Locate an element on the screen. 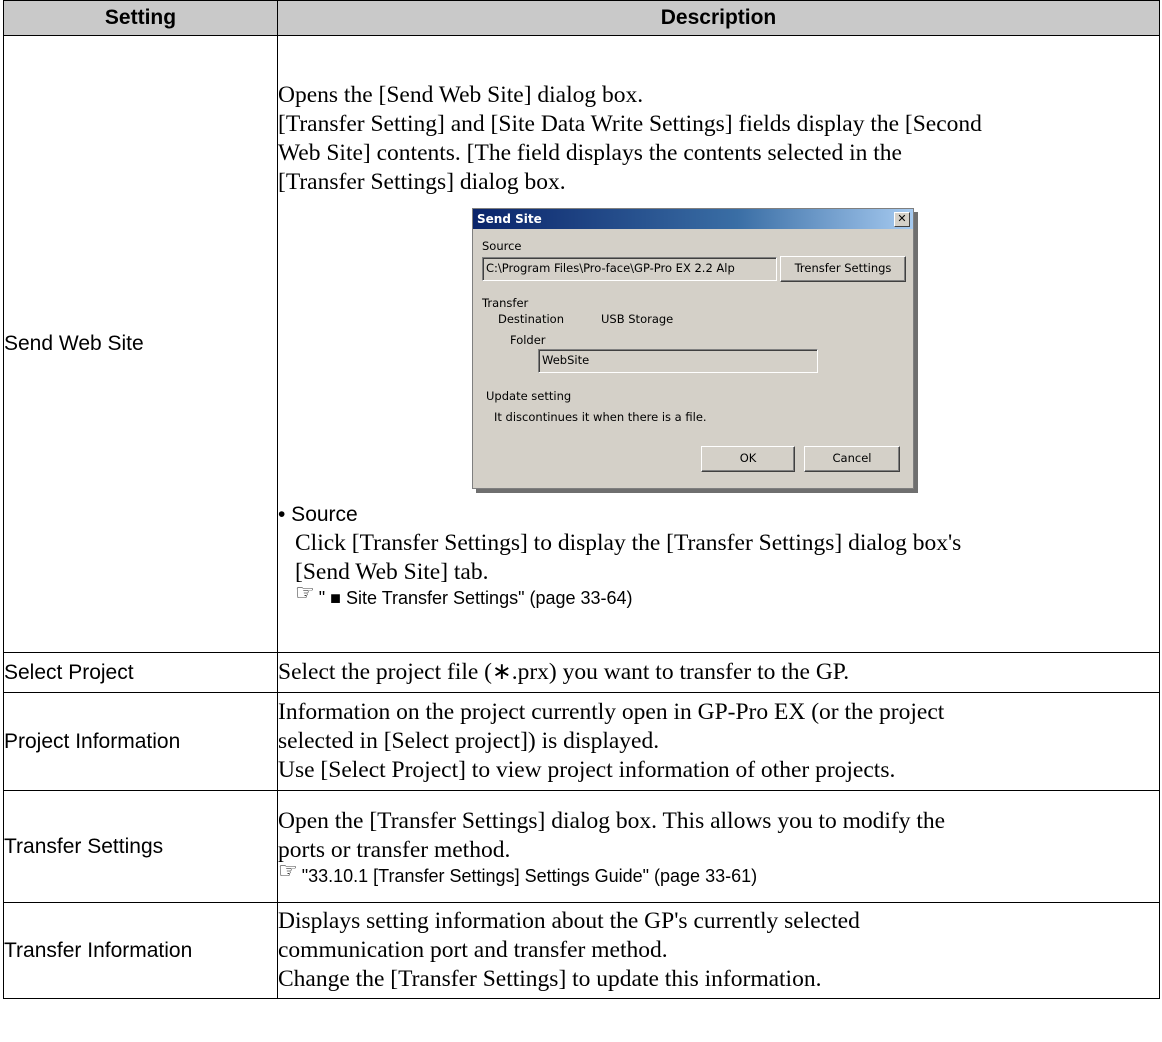  transfer-settings-button: Trensfer Settings is located at coordinates (843, 269).